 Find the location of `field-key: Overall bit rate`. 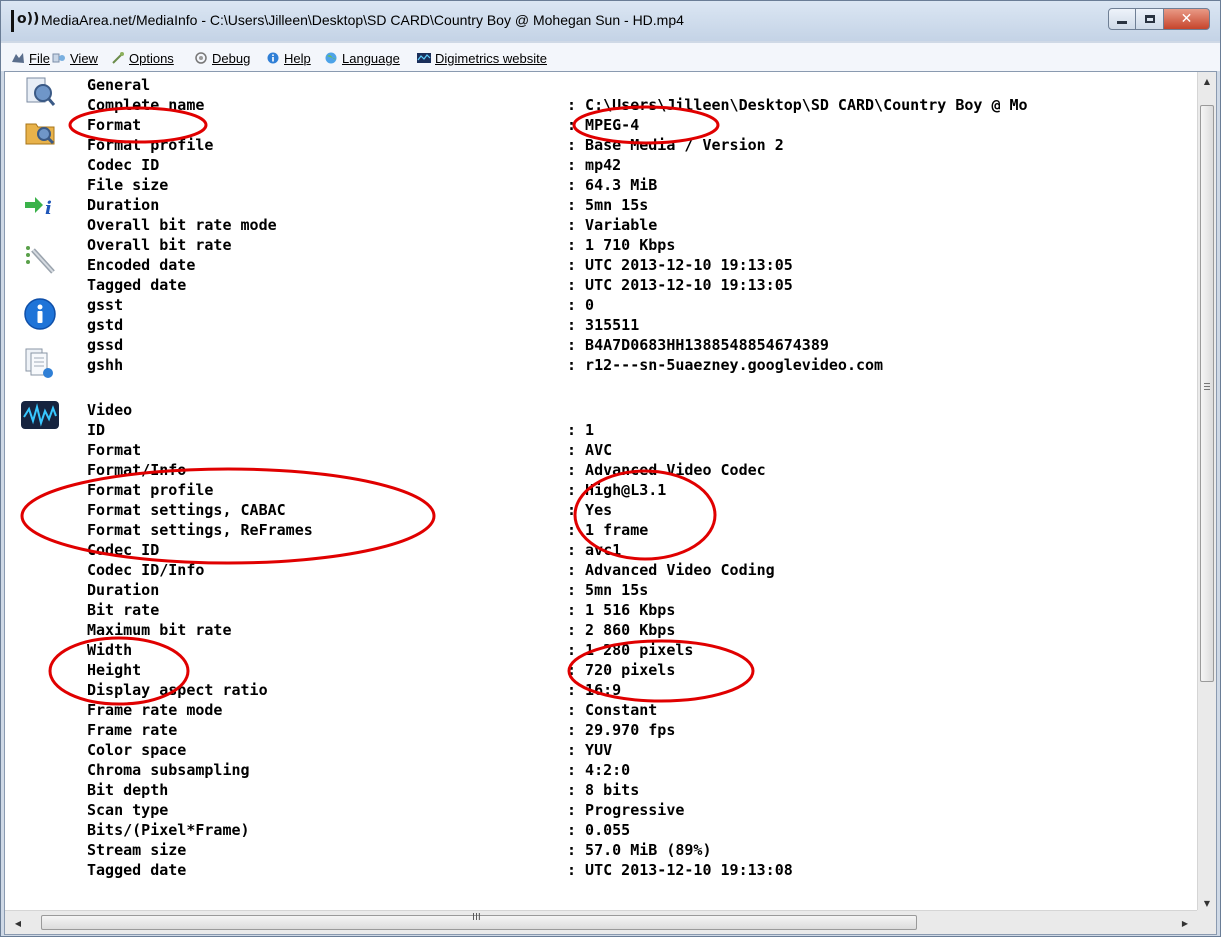

field-key: Overall bit rate is located at coordinates (159, 245).